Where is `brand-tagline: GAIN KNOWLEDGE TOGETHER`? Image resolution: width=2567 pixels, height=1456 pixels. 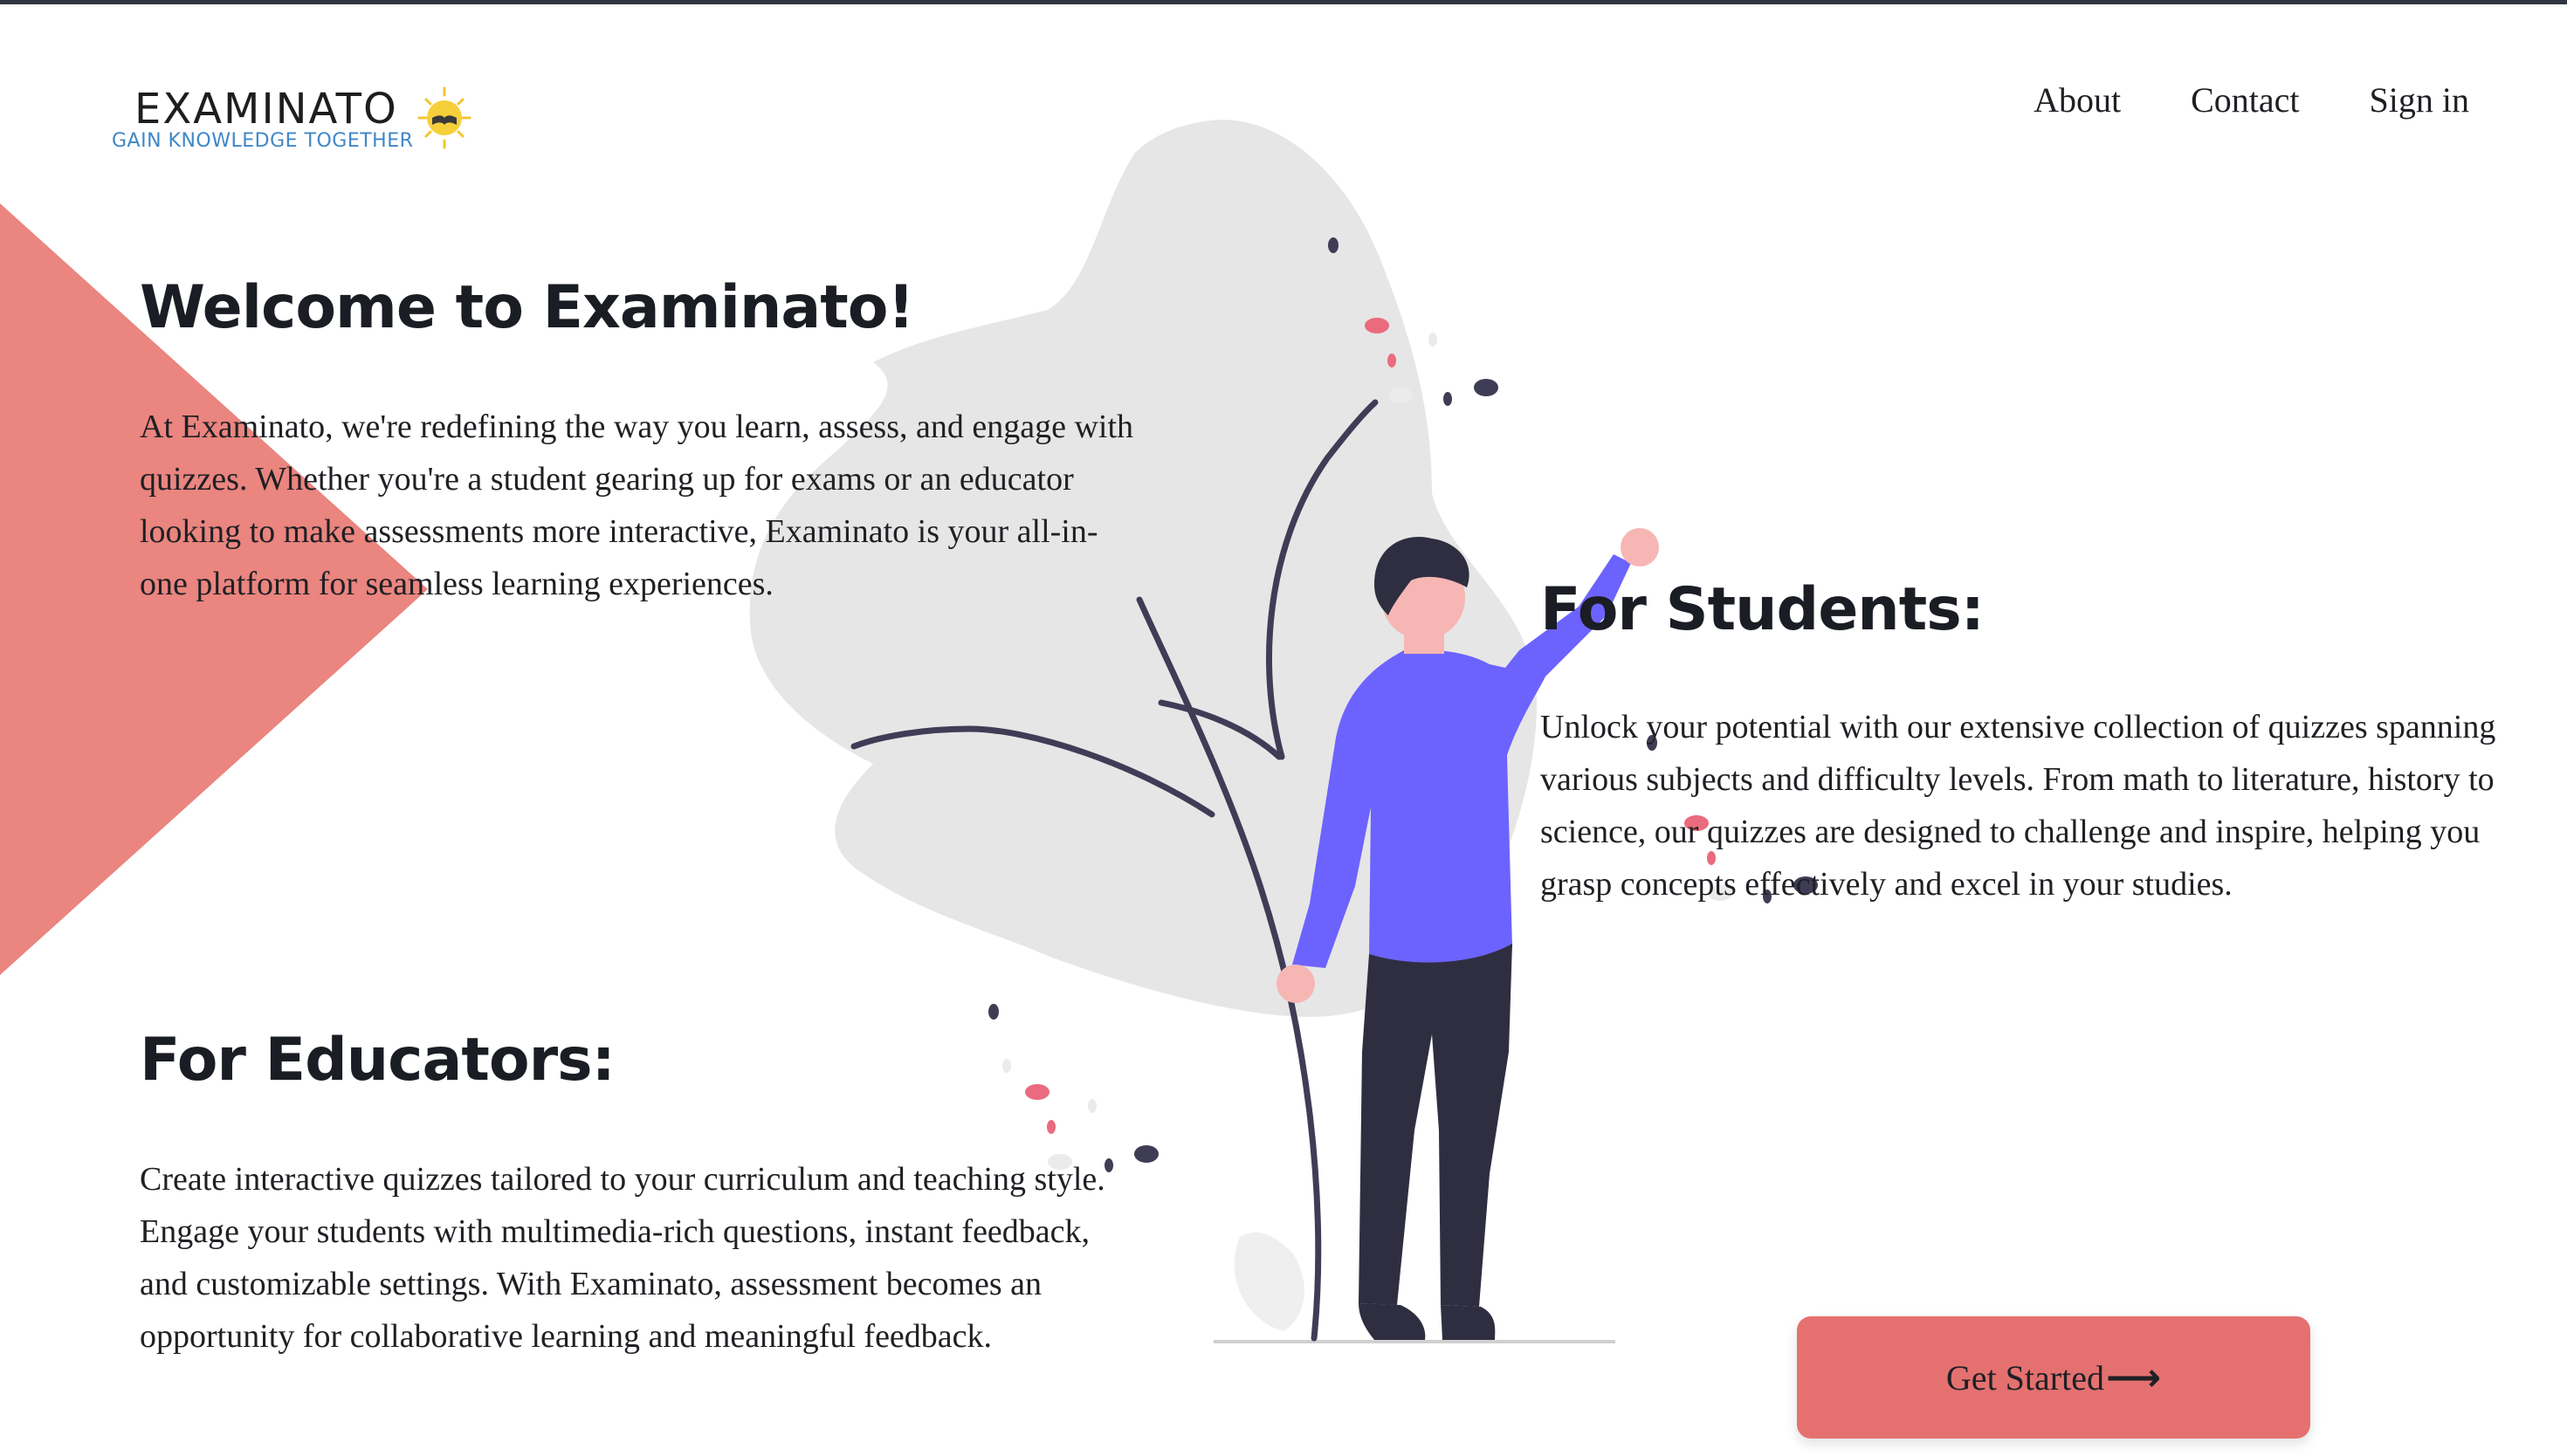 brand-tagline: GAIN KNOWLEDGE TOGETHER is located at coordinates (263, 141).